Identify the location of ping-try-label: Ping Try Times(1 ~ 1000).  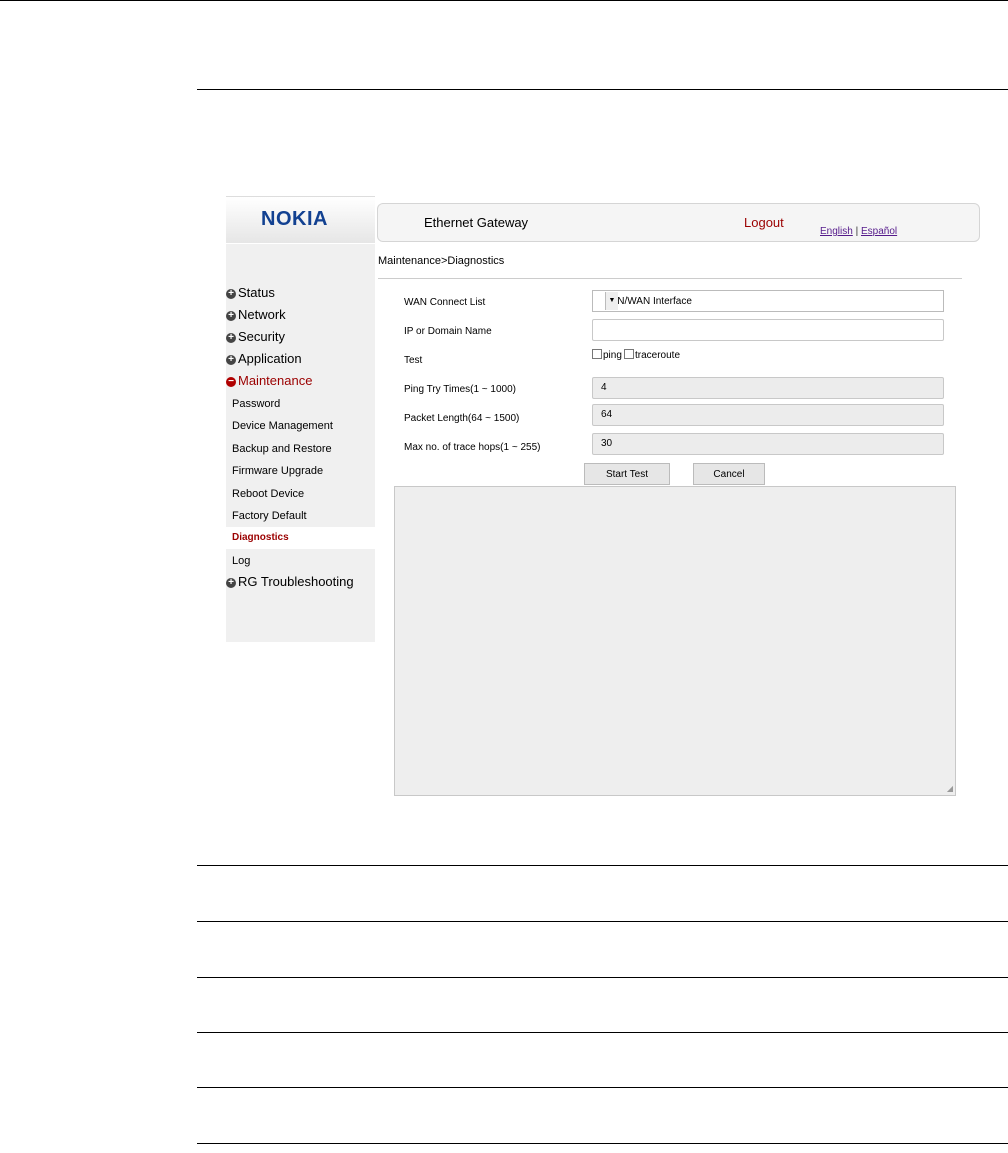
(460, 389).